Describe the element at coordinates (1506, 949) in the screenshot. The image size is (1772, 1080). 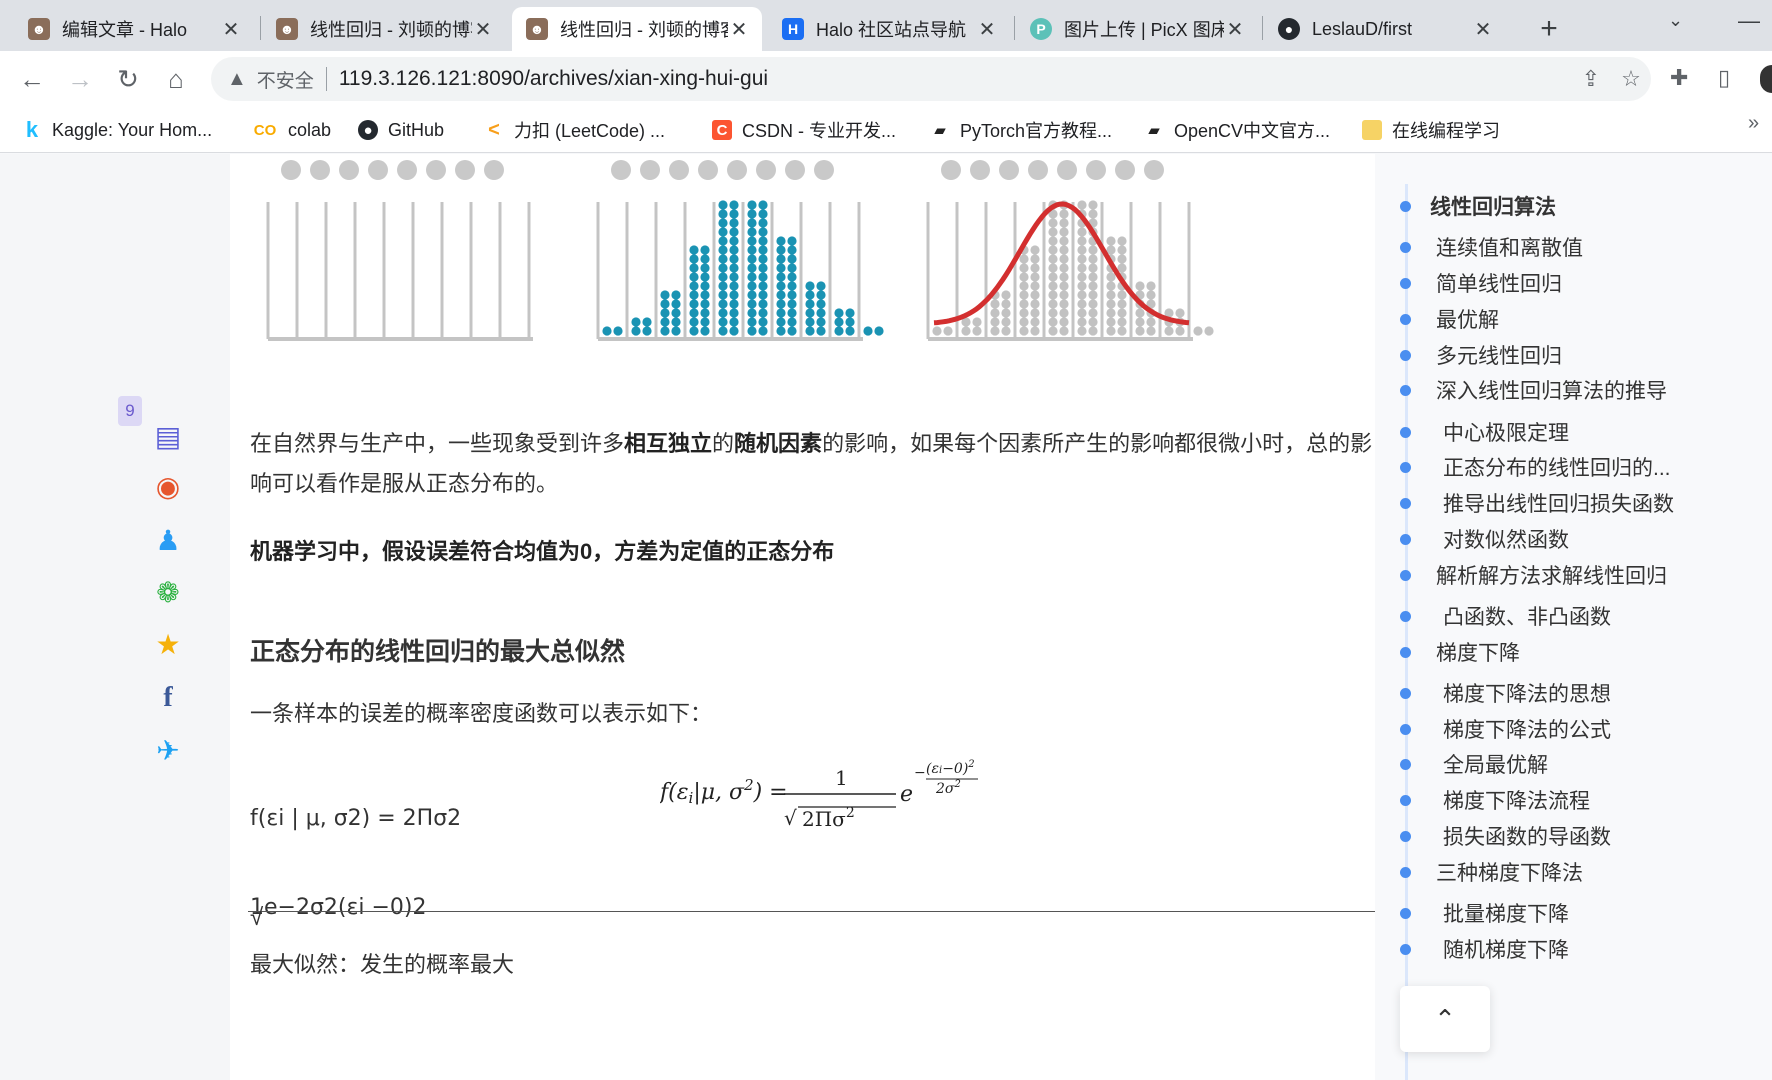
I see `toc-item: 随机梯度下降` at that location.